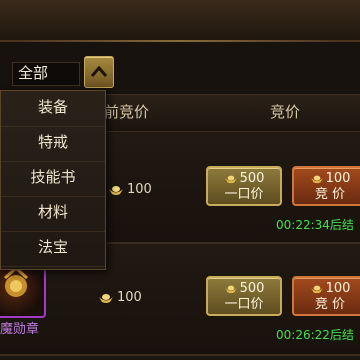 The width and height of the screenshot is (360, 360). Describe the element at coordinates (53, 249) in the screenshot. I see `dropdown-item-treasure: 法宝` at that location.